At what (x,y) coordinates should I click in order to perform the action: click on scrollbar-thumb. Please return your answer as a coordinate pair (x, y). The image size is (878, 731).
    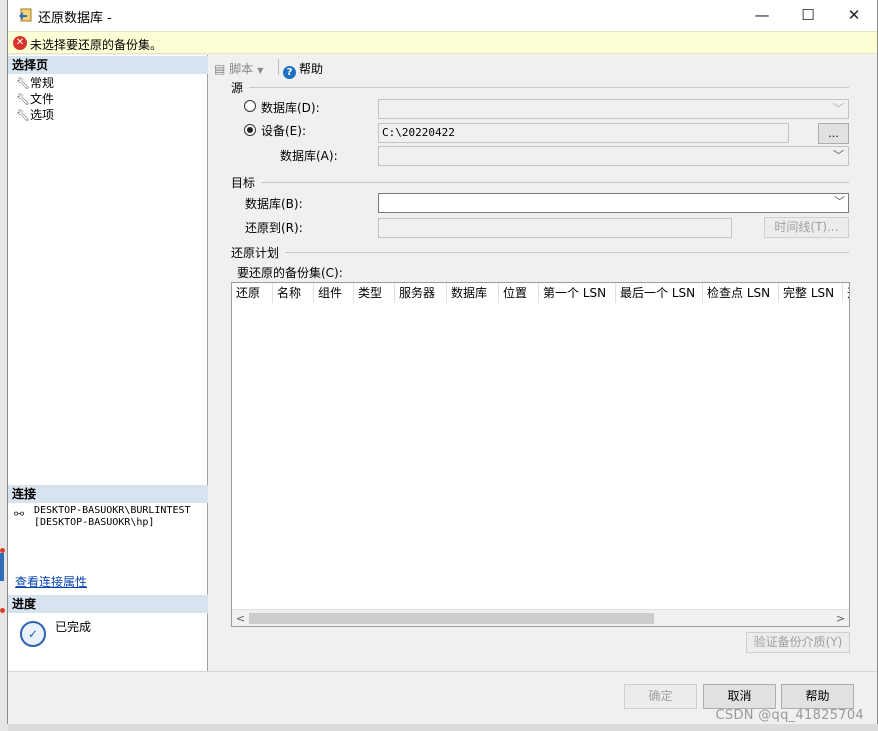
    Looking at the image, I should click on (451, 618).